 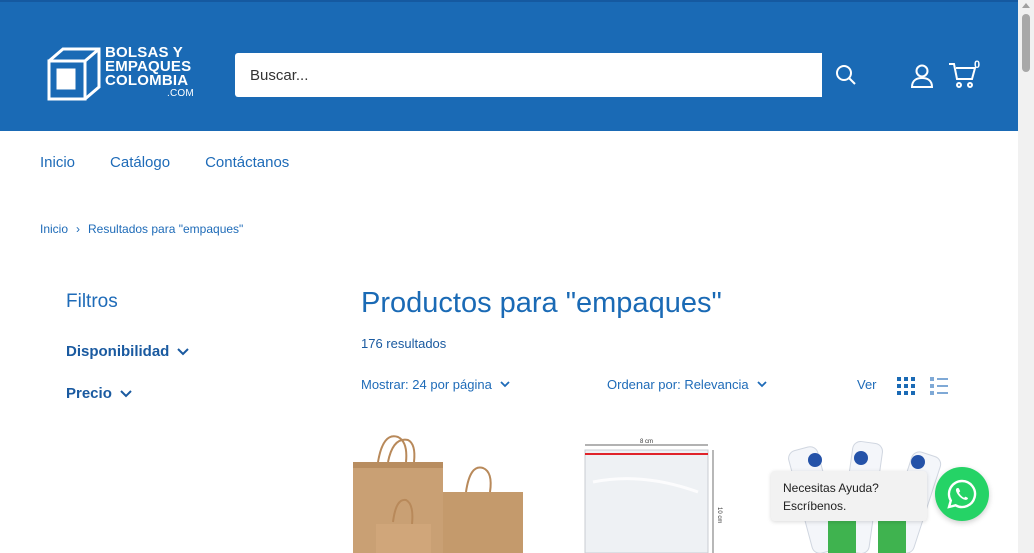 I want to click on whatsapp-icon, so click(x=962, y=494).